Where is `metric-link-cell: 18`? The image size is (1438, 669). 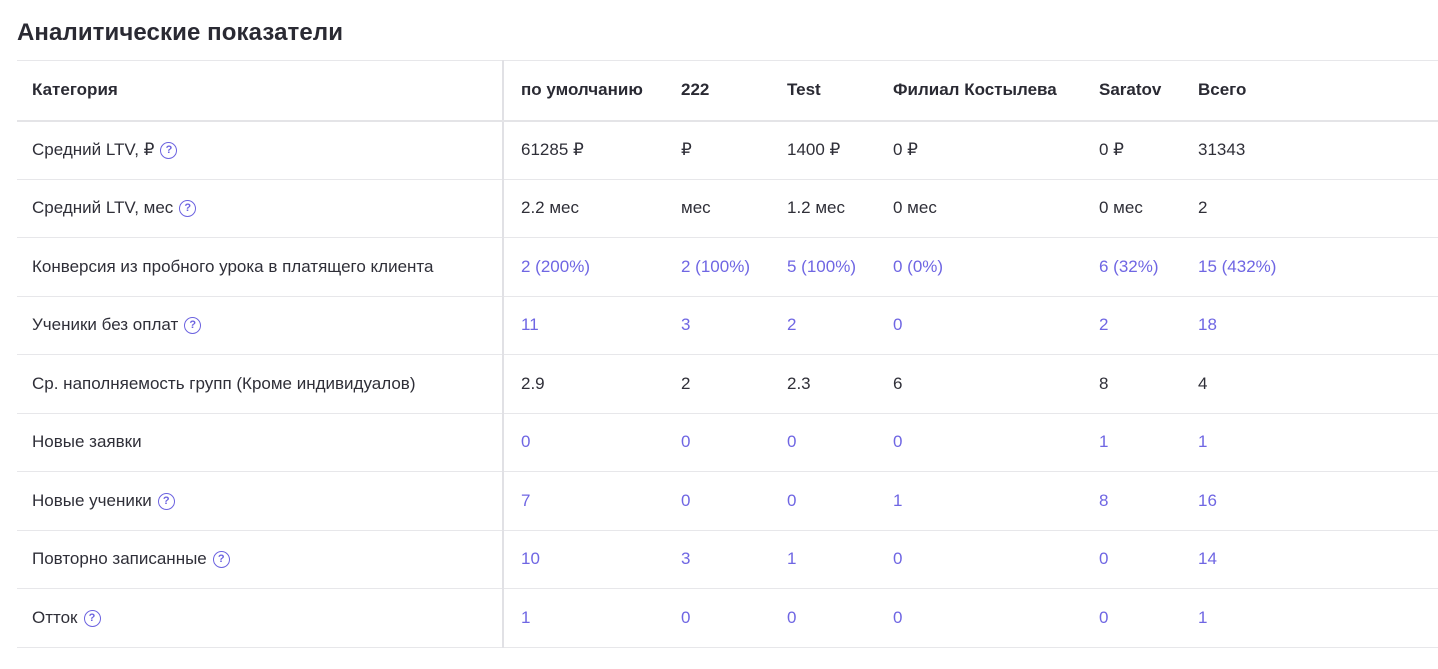
metric-link-cell: 18 is located at coordinates (1309, 325).